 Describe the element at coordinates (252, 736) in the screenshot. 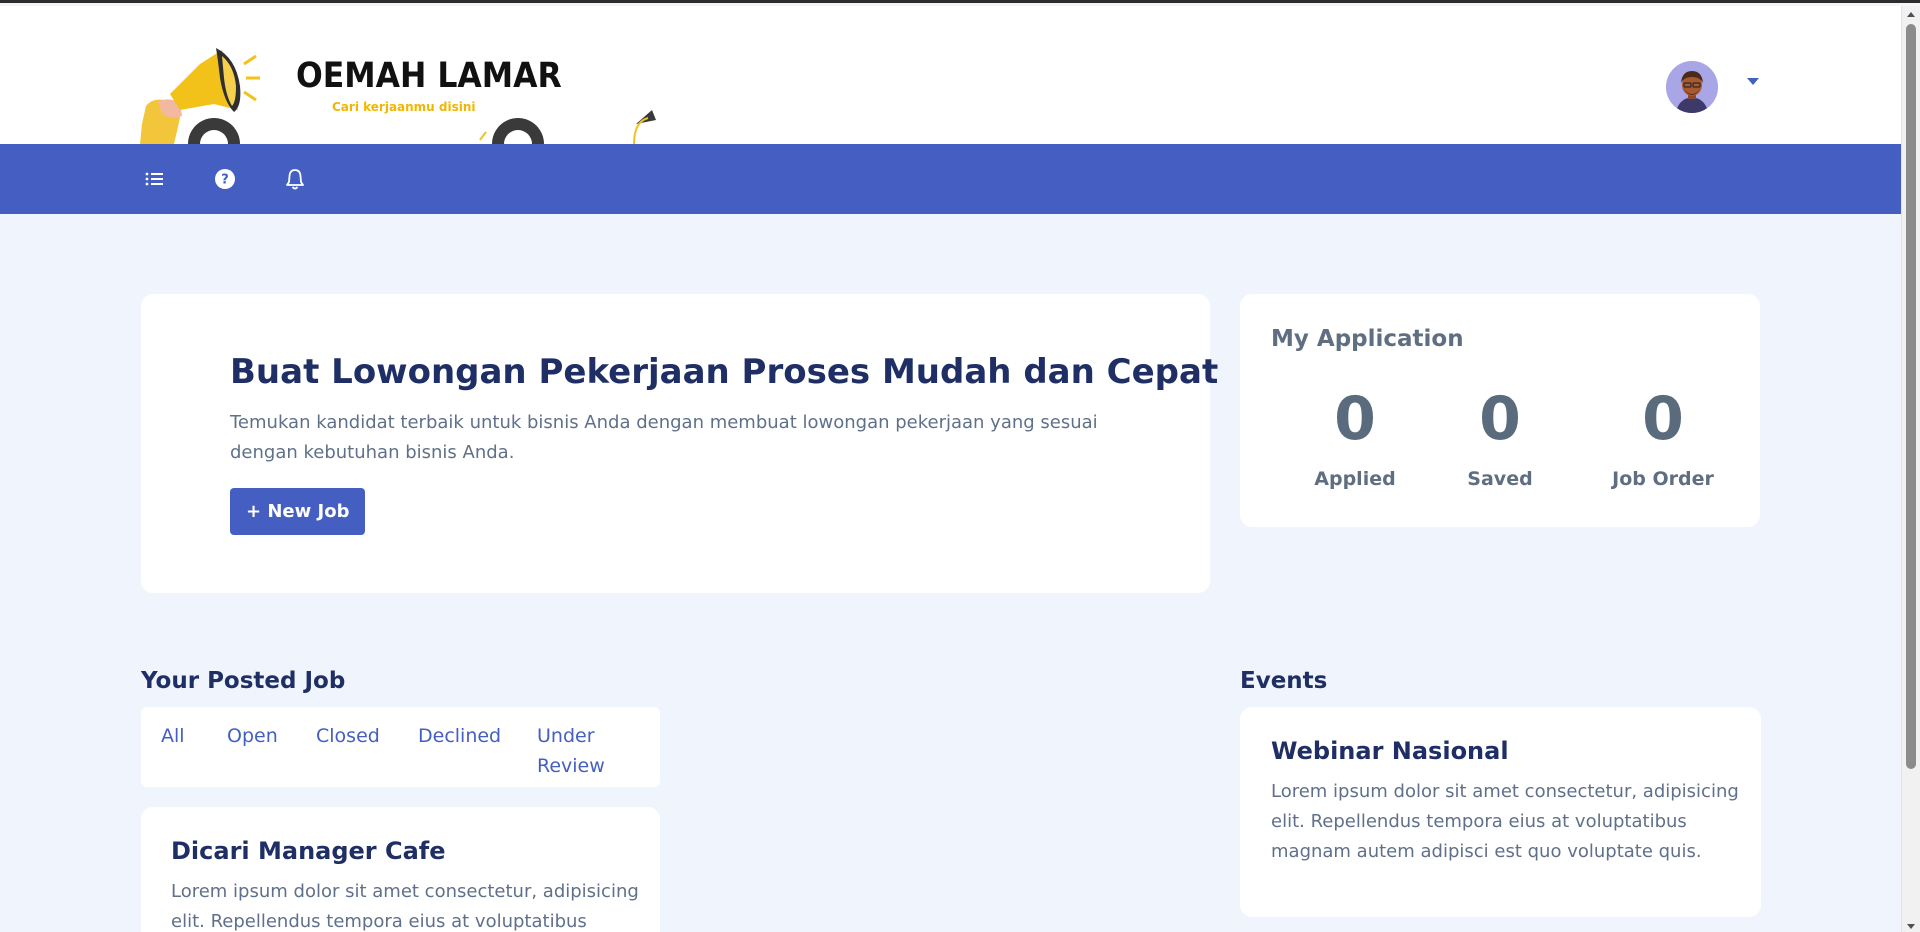

I see `tab-open: Open` at that location.